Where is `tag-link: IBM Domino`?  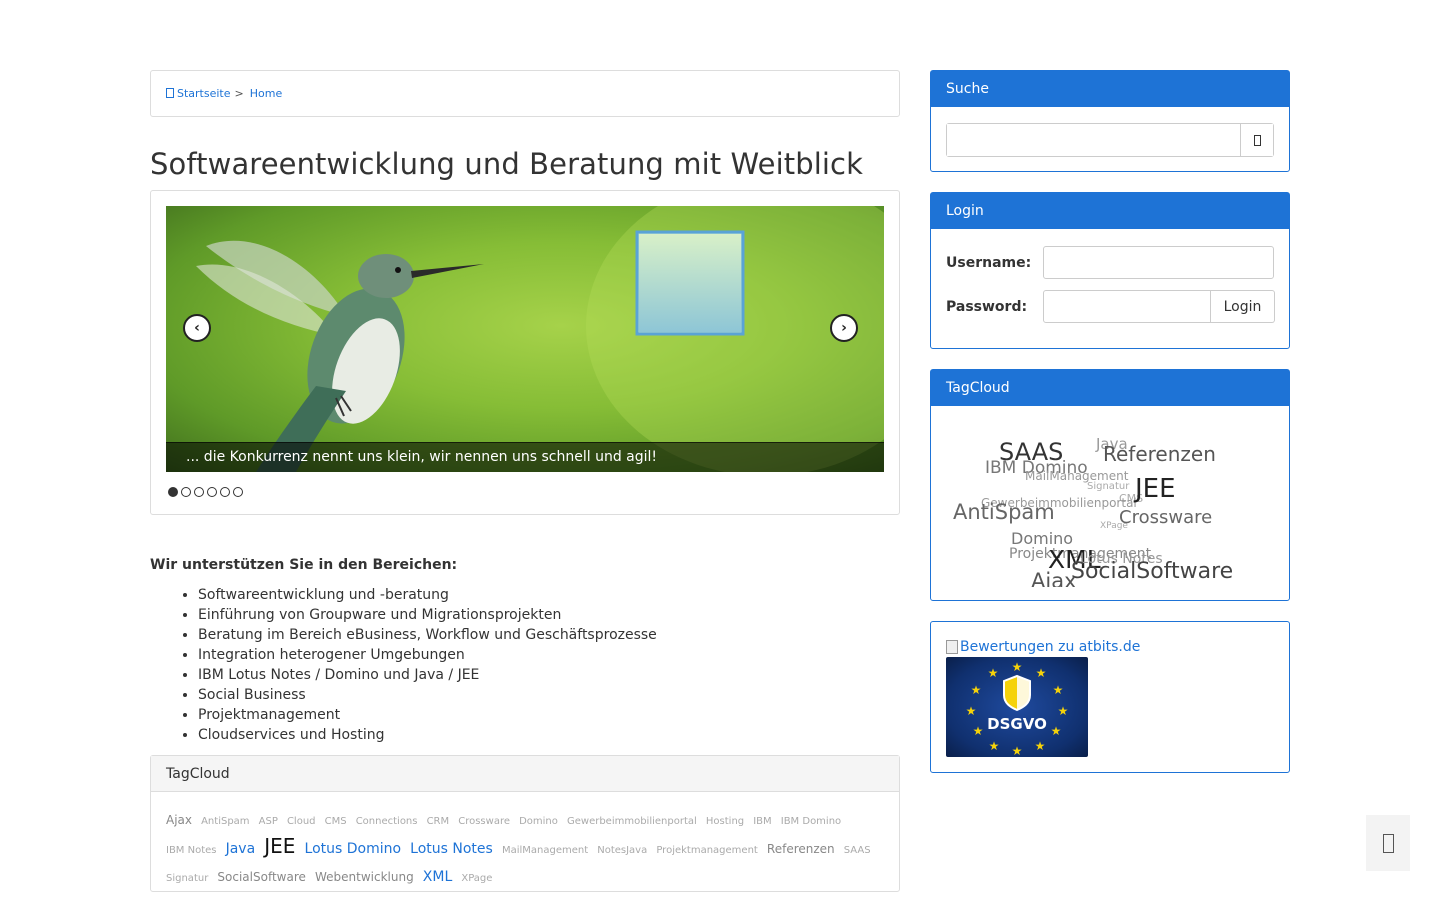
tag-link: IBM Domino is located at coordinates (811, 821).